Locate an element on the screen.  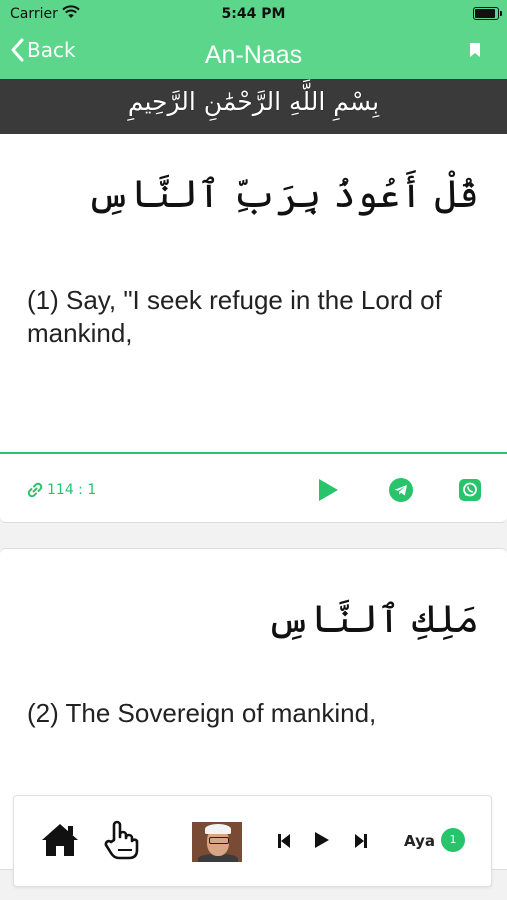
verse-reference: 114 : 1 is located at coordinates (72, 490).